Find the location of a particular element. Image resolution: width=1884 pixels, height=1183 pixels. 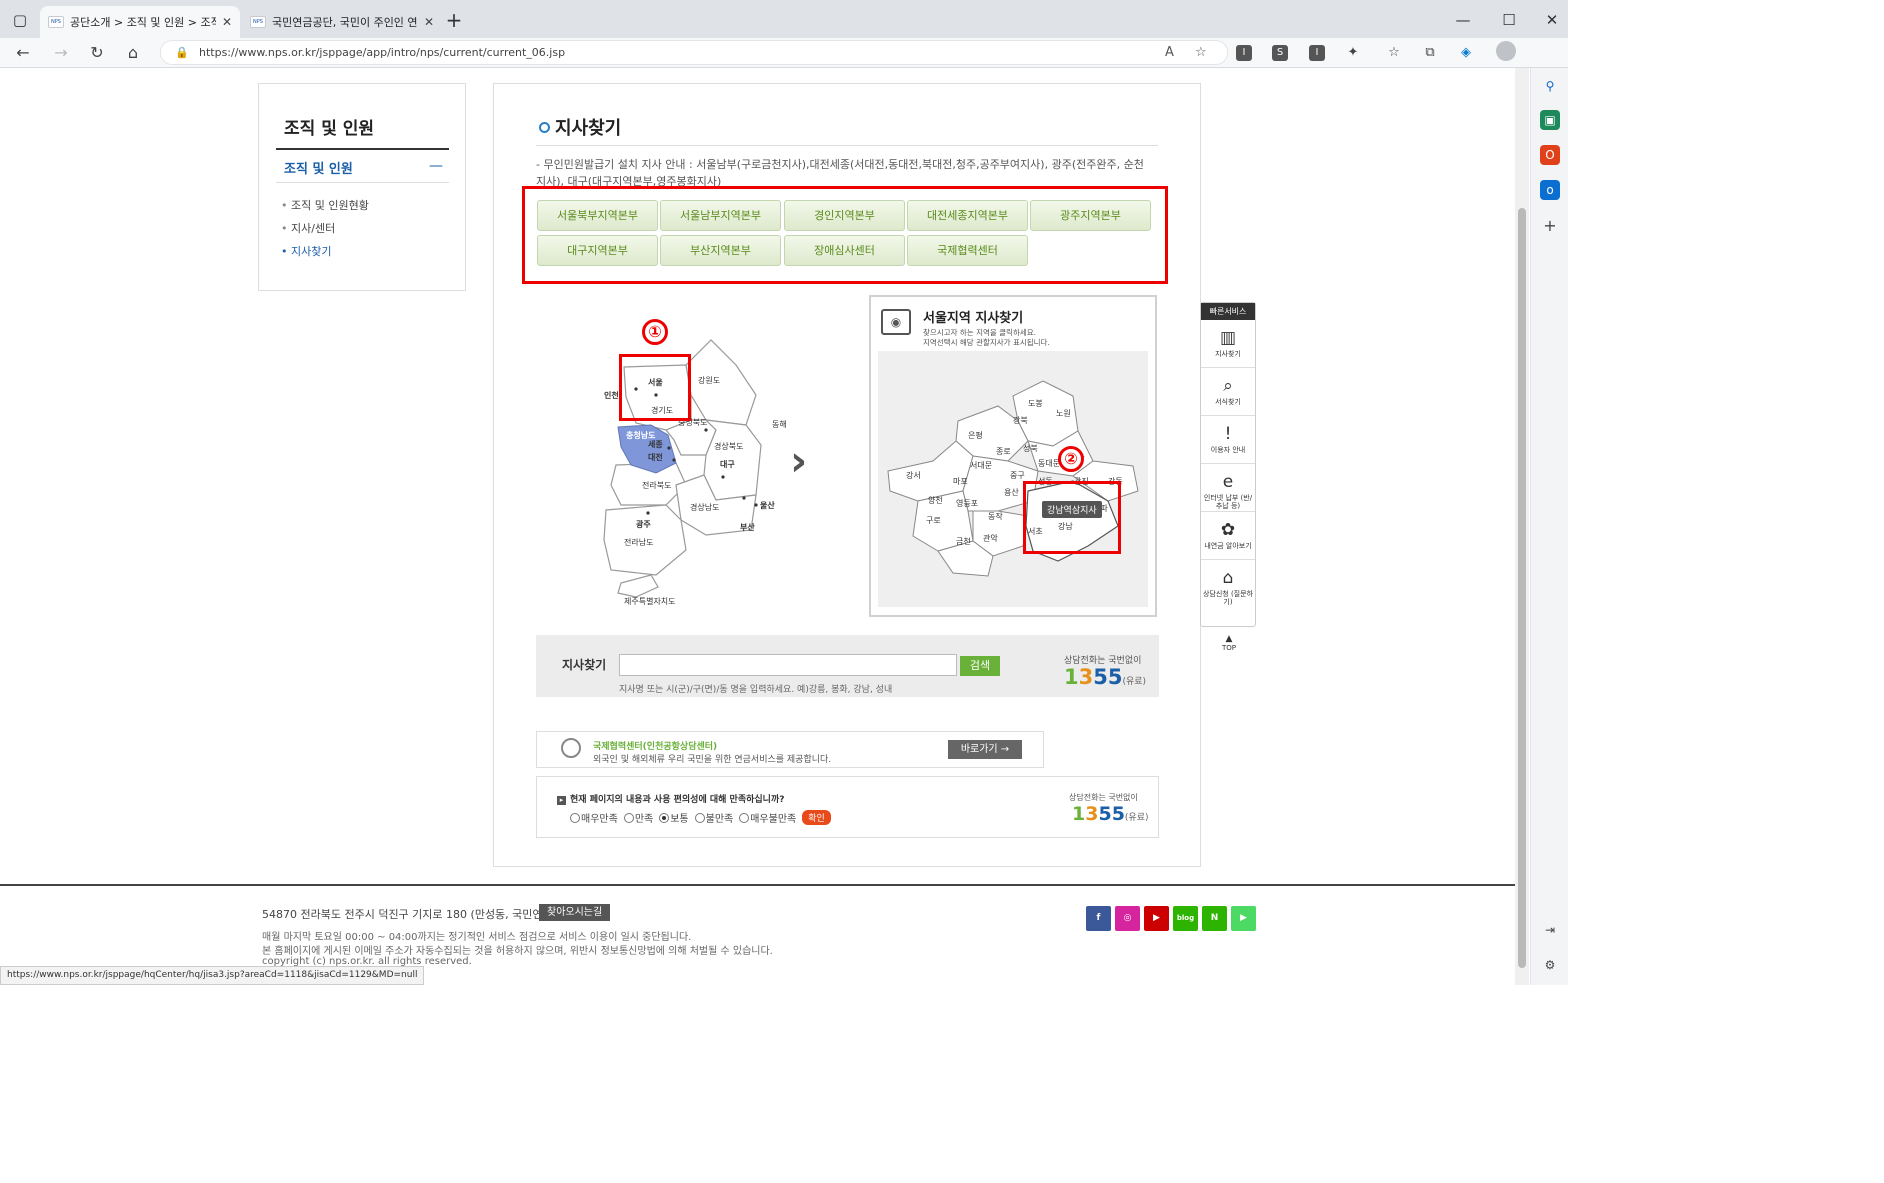

extension-icon: S is located at coordinates (1280, 53).